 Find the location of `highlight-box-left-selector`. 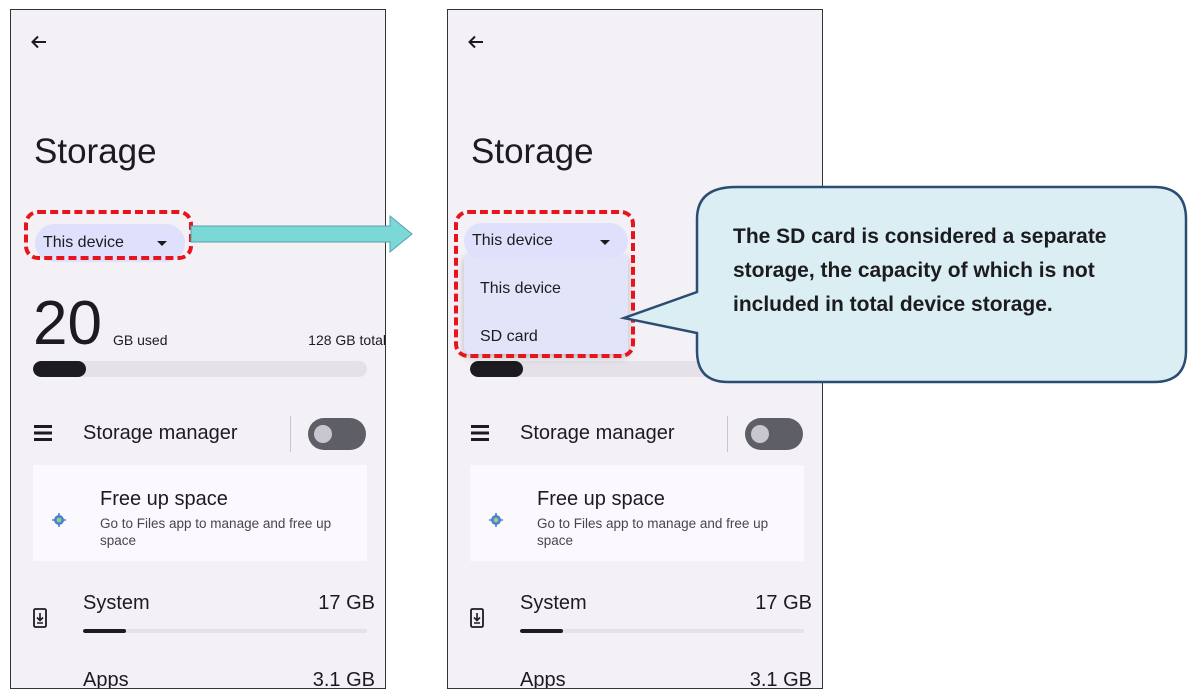

highlight-box-left-selector is located at coordinates (108, 235).